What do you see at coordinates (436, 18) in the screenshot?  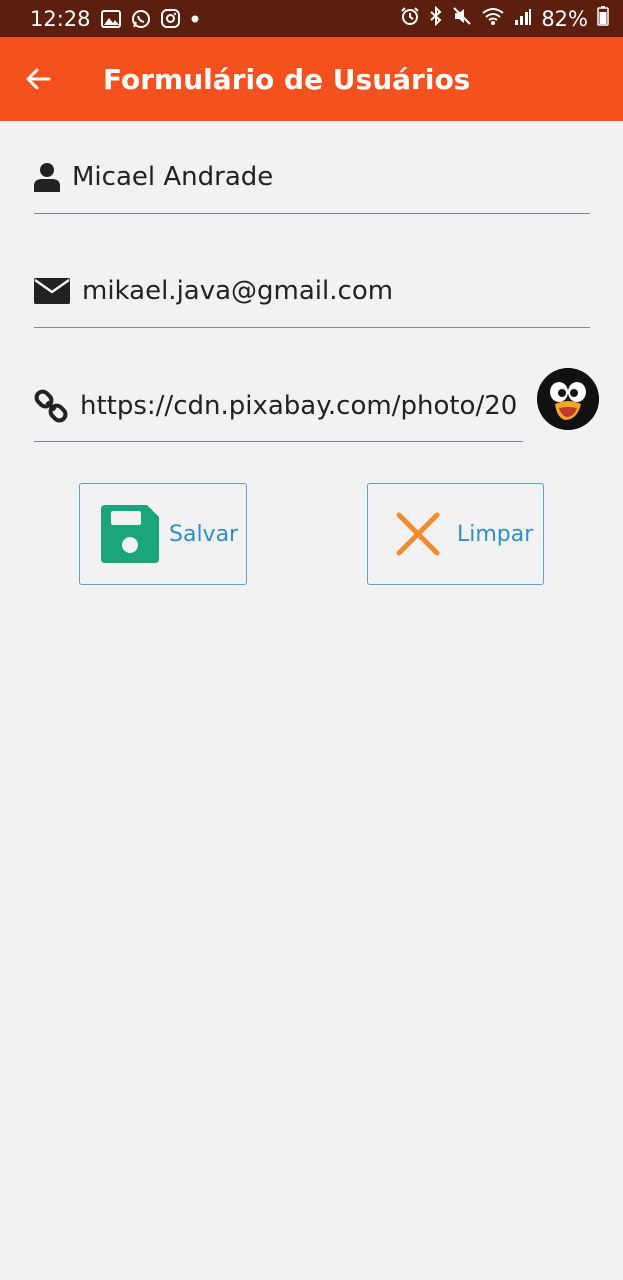 I see `bluetooth-icon` at bounding box center [436, 18].